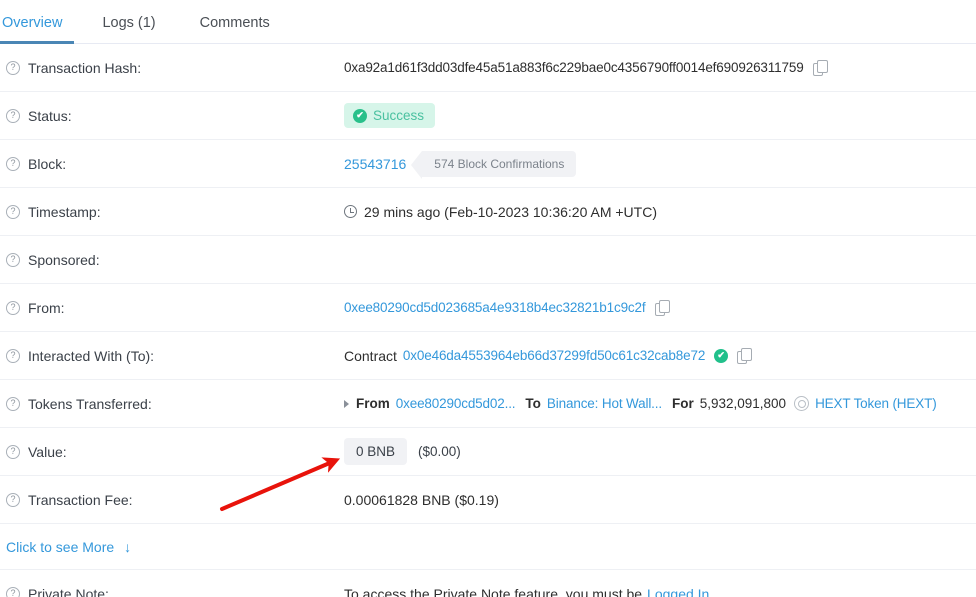  Describe the element at coordinates (660, 164) in the screenshot. I see `value-block: 25543716 574 Block Confirmations` at that location.